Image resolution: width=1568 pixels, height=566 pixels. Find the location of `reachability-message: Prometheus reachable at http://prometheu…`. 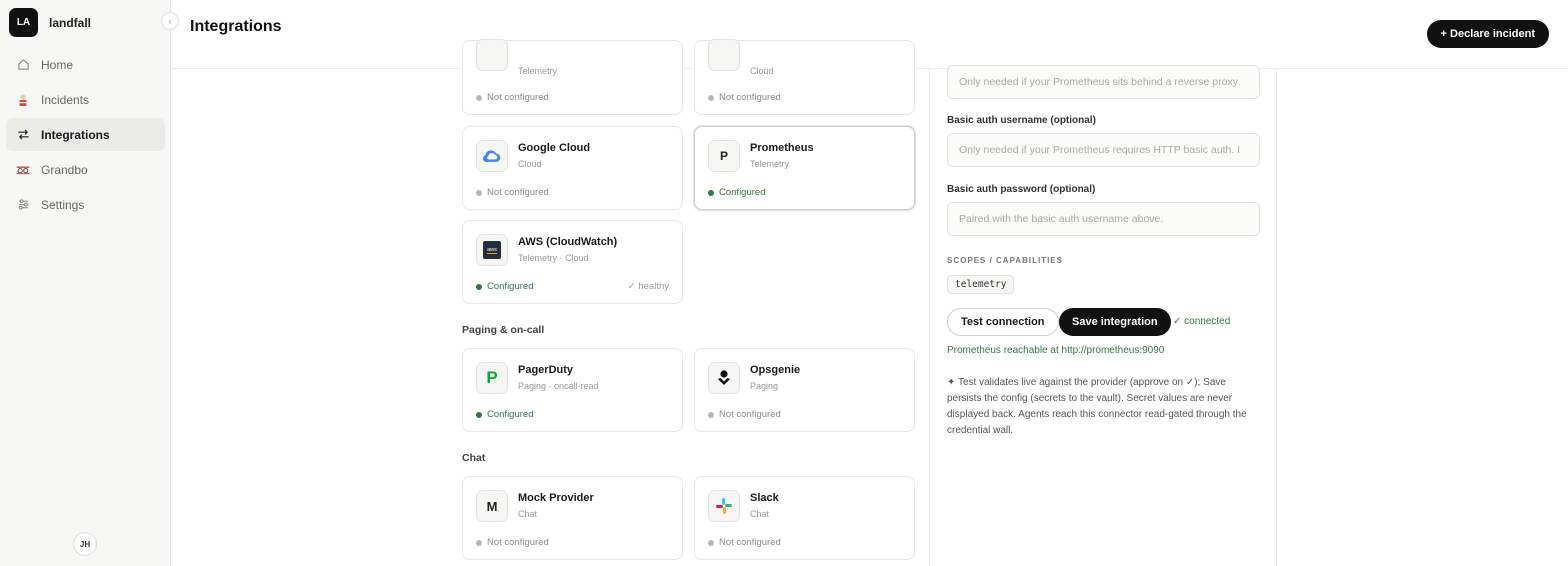

reachability-message: Prometheus reachable at http://prometheu… is located at coordinates (1056, 350).